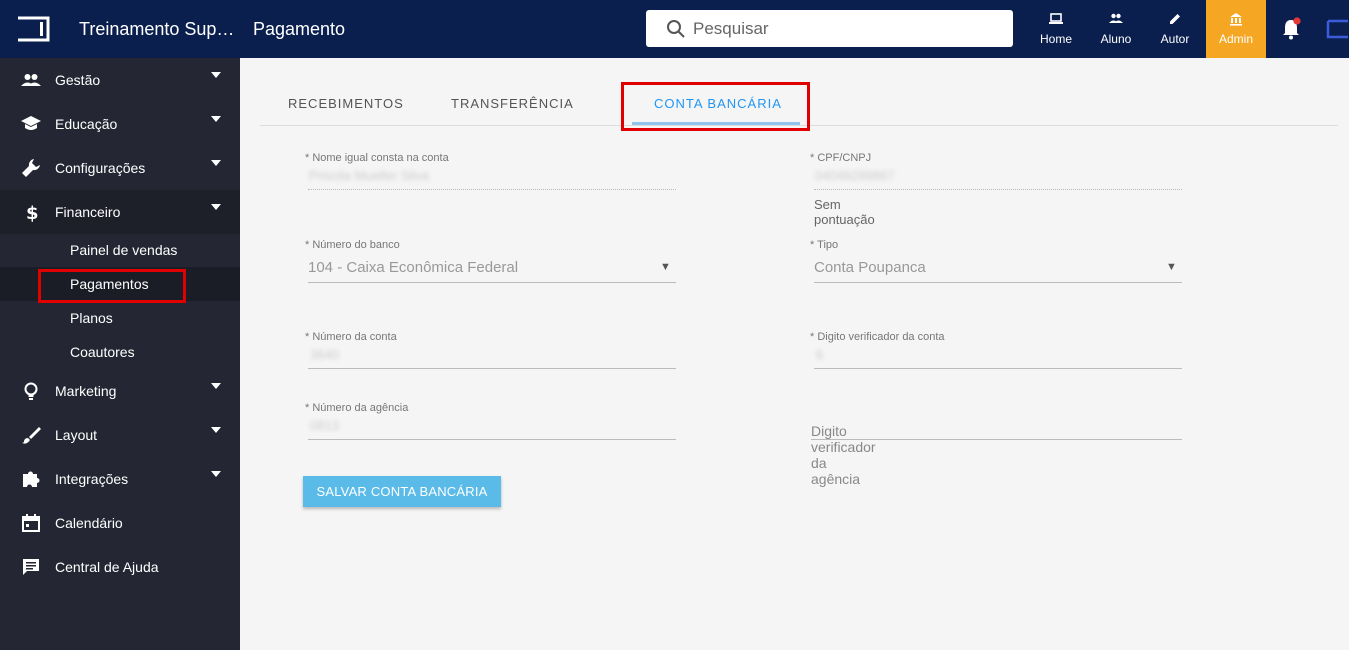 The height and width of the screenshot is (650, 1349). I want to click on cpf-value: 04049289867, so click(855, 175).